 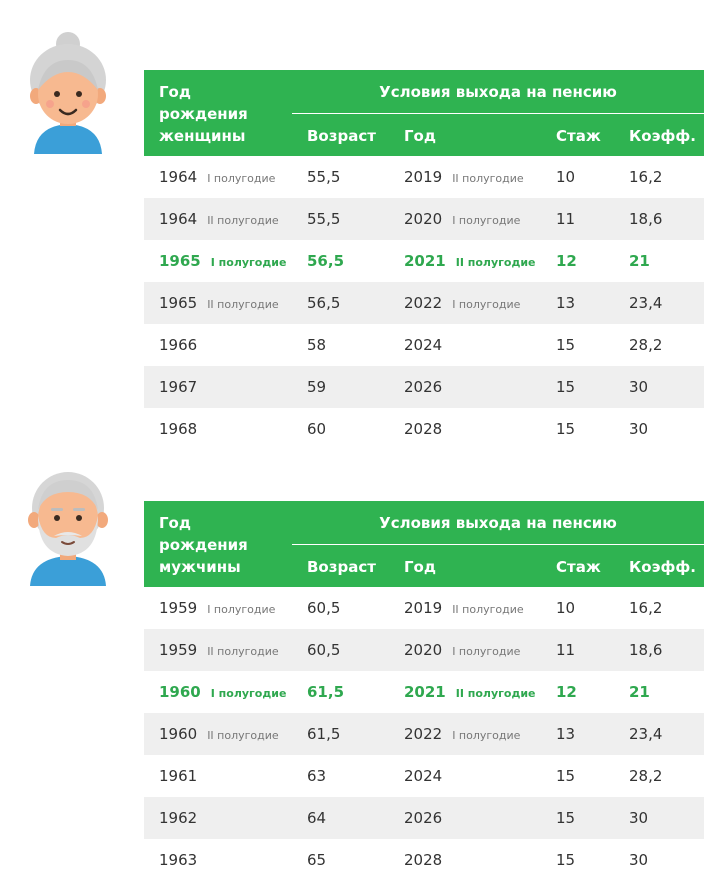 I want to click on retire-year-value: 2020, so click(x=423, y=650).